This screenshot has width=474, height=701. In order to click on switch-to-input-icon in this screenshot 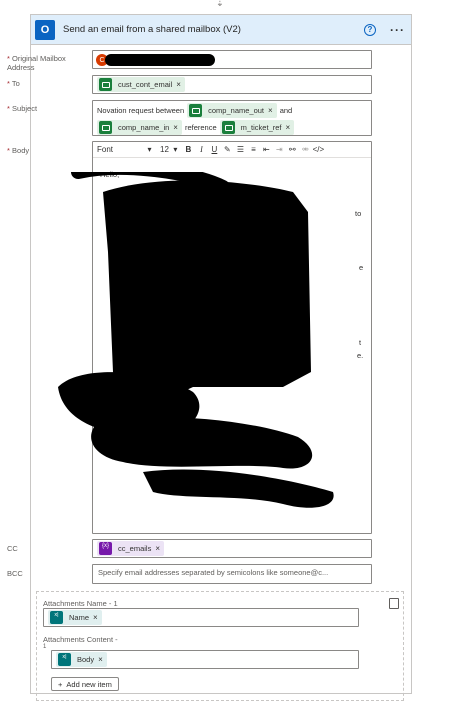, I will do `click(394, 603)`.